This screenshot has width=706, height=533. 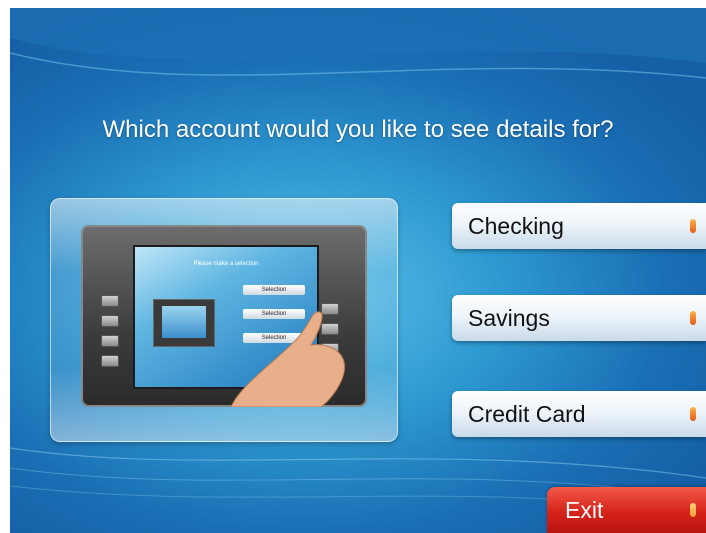 What do you see at coordinates (527, 413) in the screenshot?
I see `credit-card-label: Credit Card` at bounding box center [527, 413].